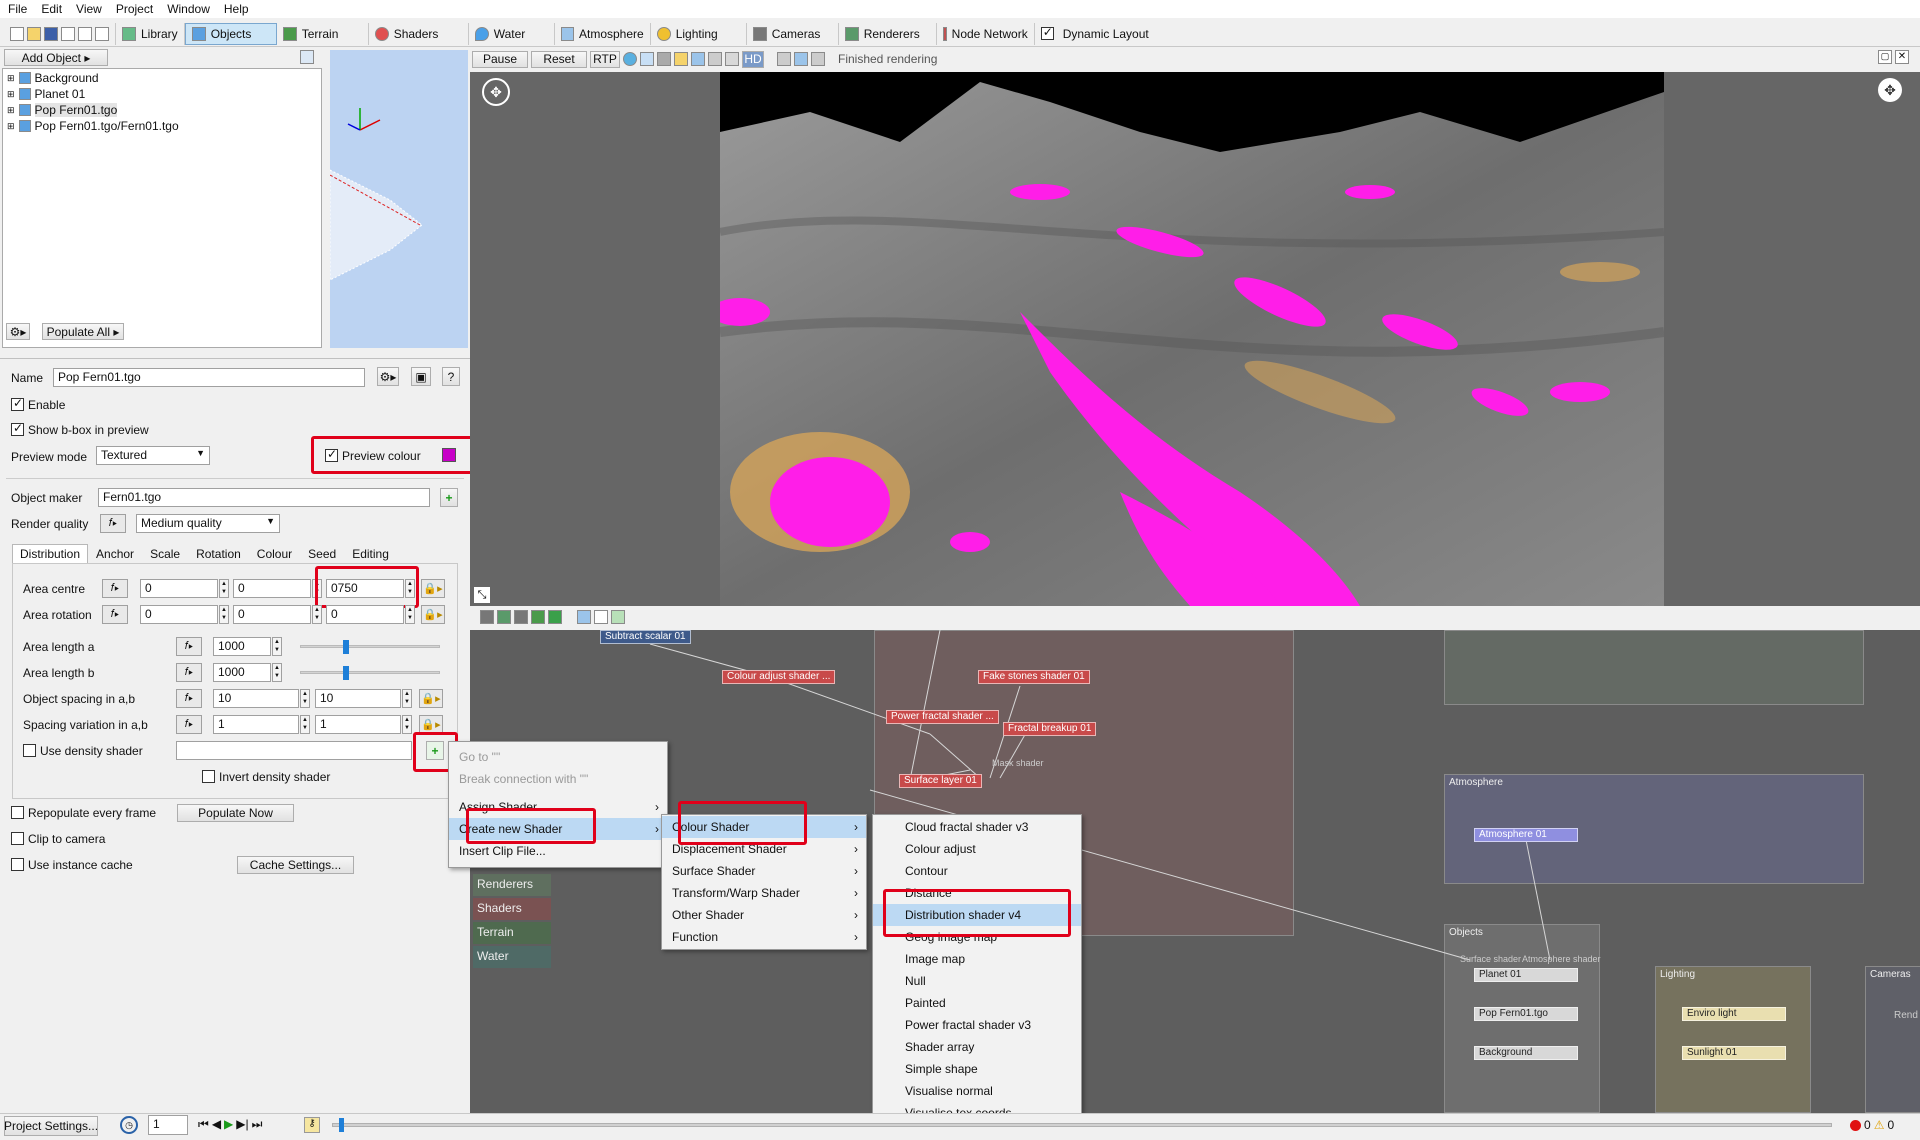  I want to click on node-subtract-scalar: Subtract scalar 01, so click(645, 637).